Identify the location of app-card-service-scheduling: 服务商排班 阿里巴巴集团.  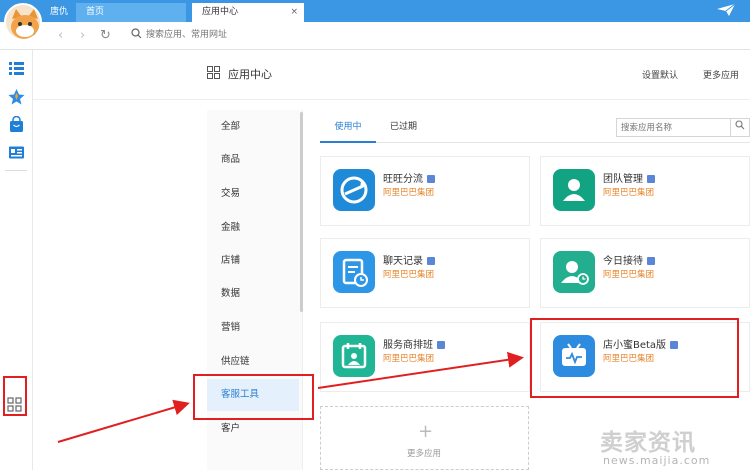
(425, 357).